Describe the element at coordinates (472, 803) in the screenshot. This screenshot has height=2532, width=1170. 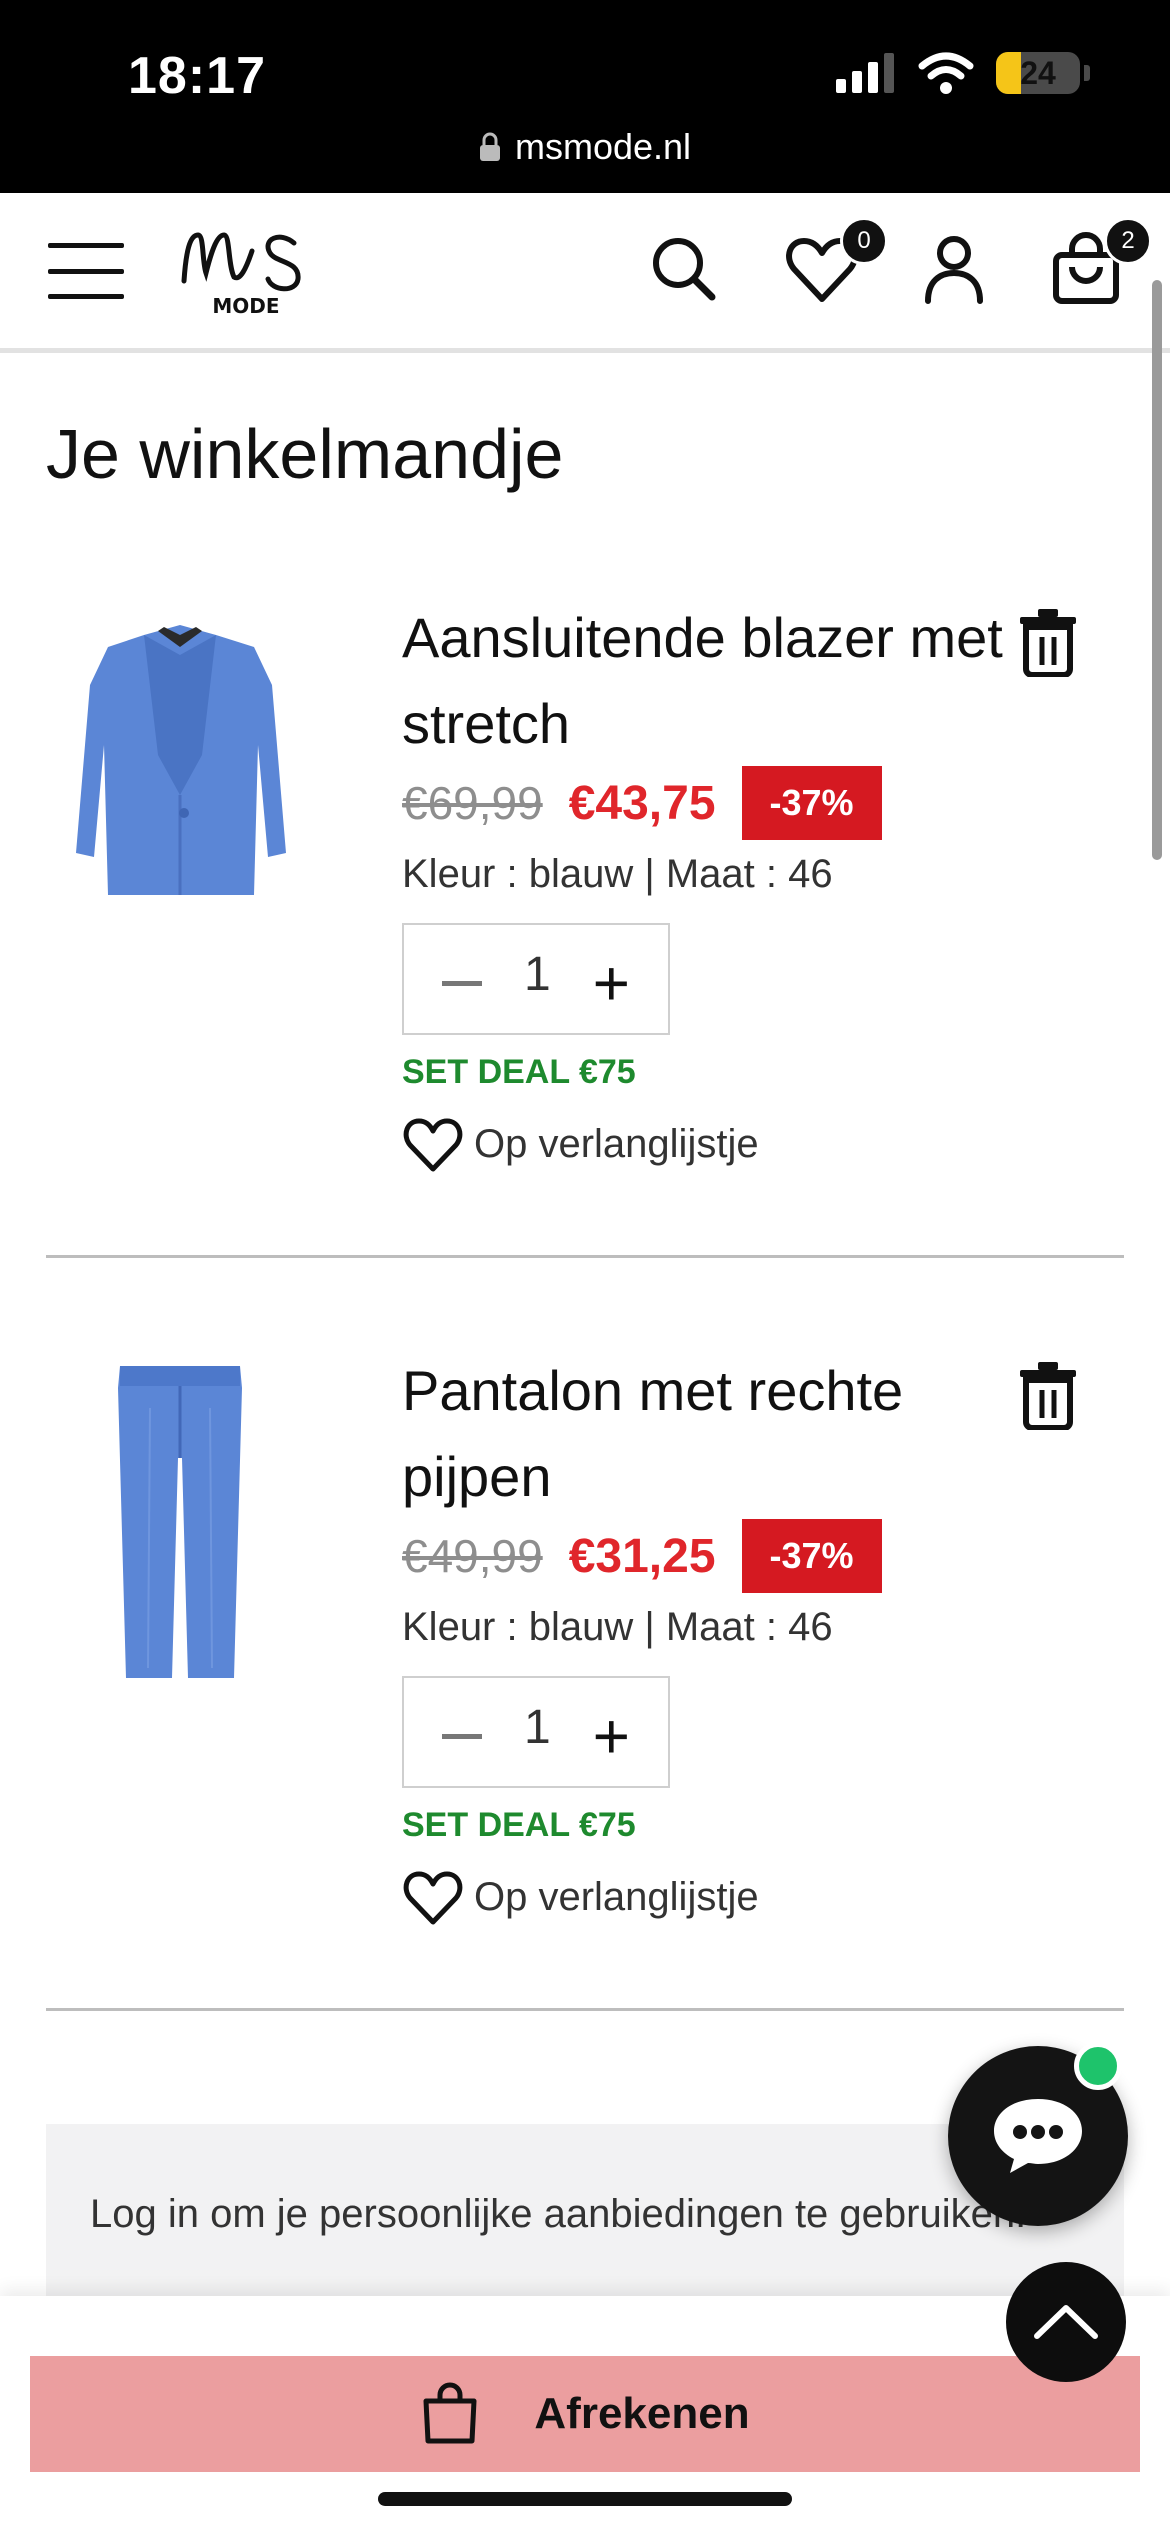
I see `old-price: €69,99` at that location.